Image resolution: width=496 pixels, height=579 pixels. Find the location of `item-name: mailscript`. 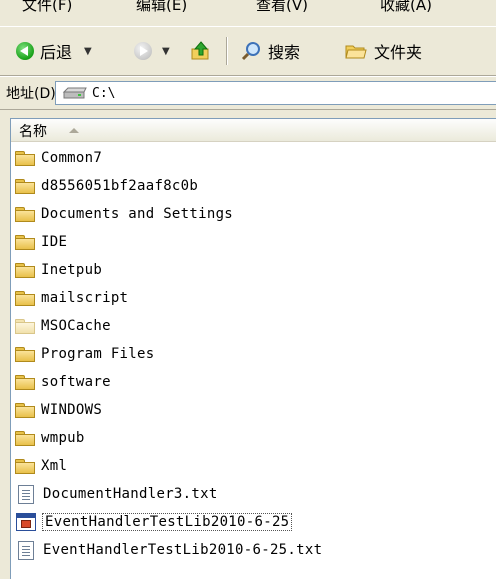

item-name: mailscript is located at coordinates (85, 298).